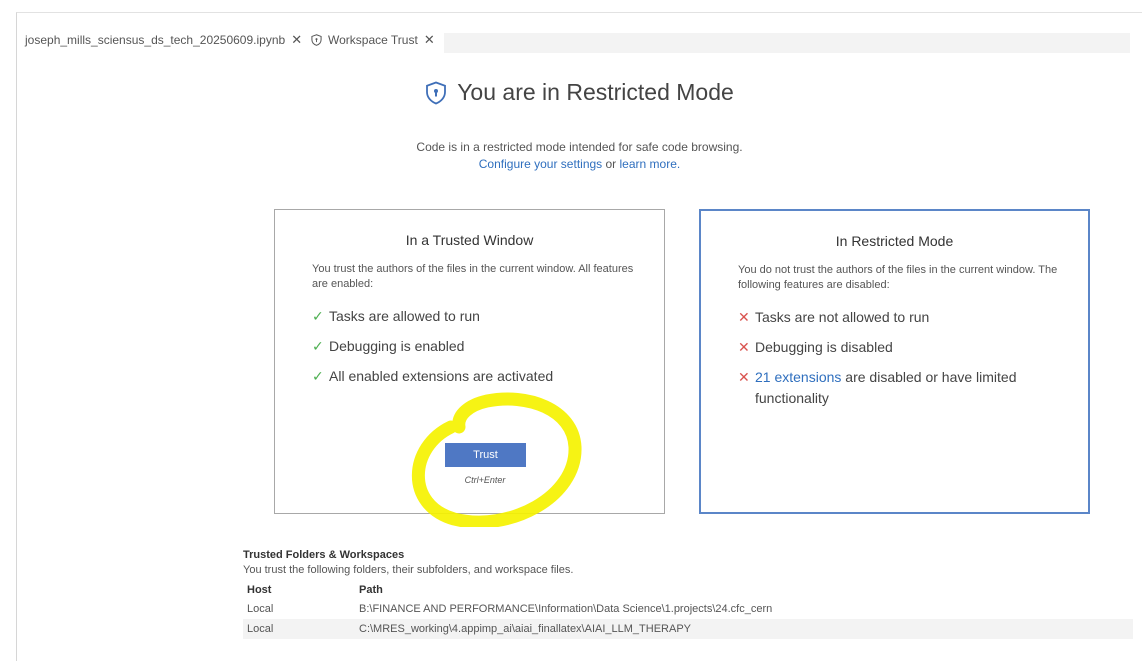 The image size is (1142, 661). I want to click on table-header-row: Host Path, so click(688, 590).